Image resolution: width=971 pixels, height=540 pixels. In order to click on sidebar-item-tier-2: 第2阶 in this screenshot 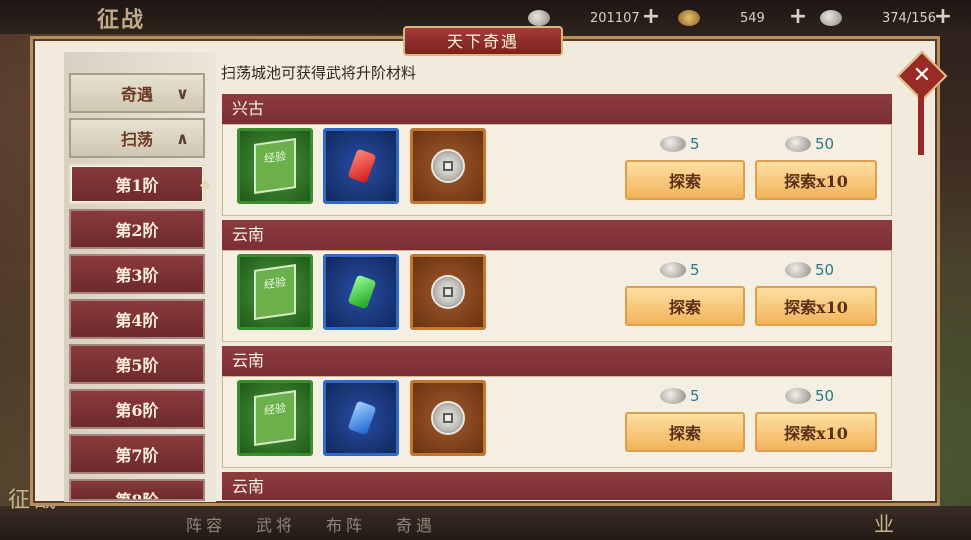, I will do `click(137, 229)`.